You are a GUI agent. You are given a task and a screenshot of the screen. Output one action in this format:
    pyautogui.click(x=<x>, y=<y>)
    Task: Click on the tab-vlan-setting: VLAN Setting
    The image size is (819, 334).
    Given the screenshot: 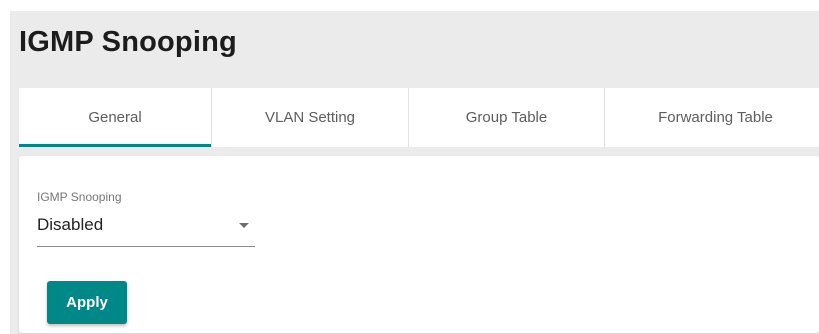 What is the action you would take?
    pyautogui.click(x=310, y=117)
    